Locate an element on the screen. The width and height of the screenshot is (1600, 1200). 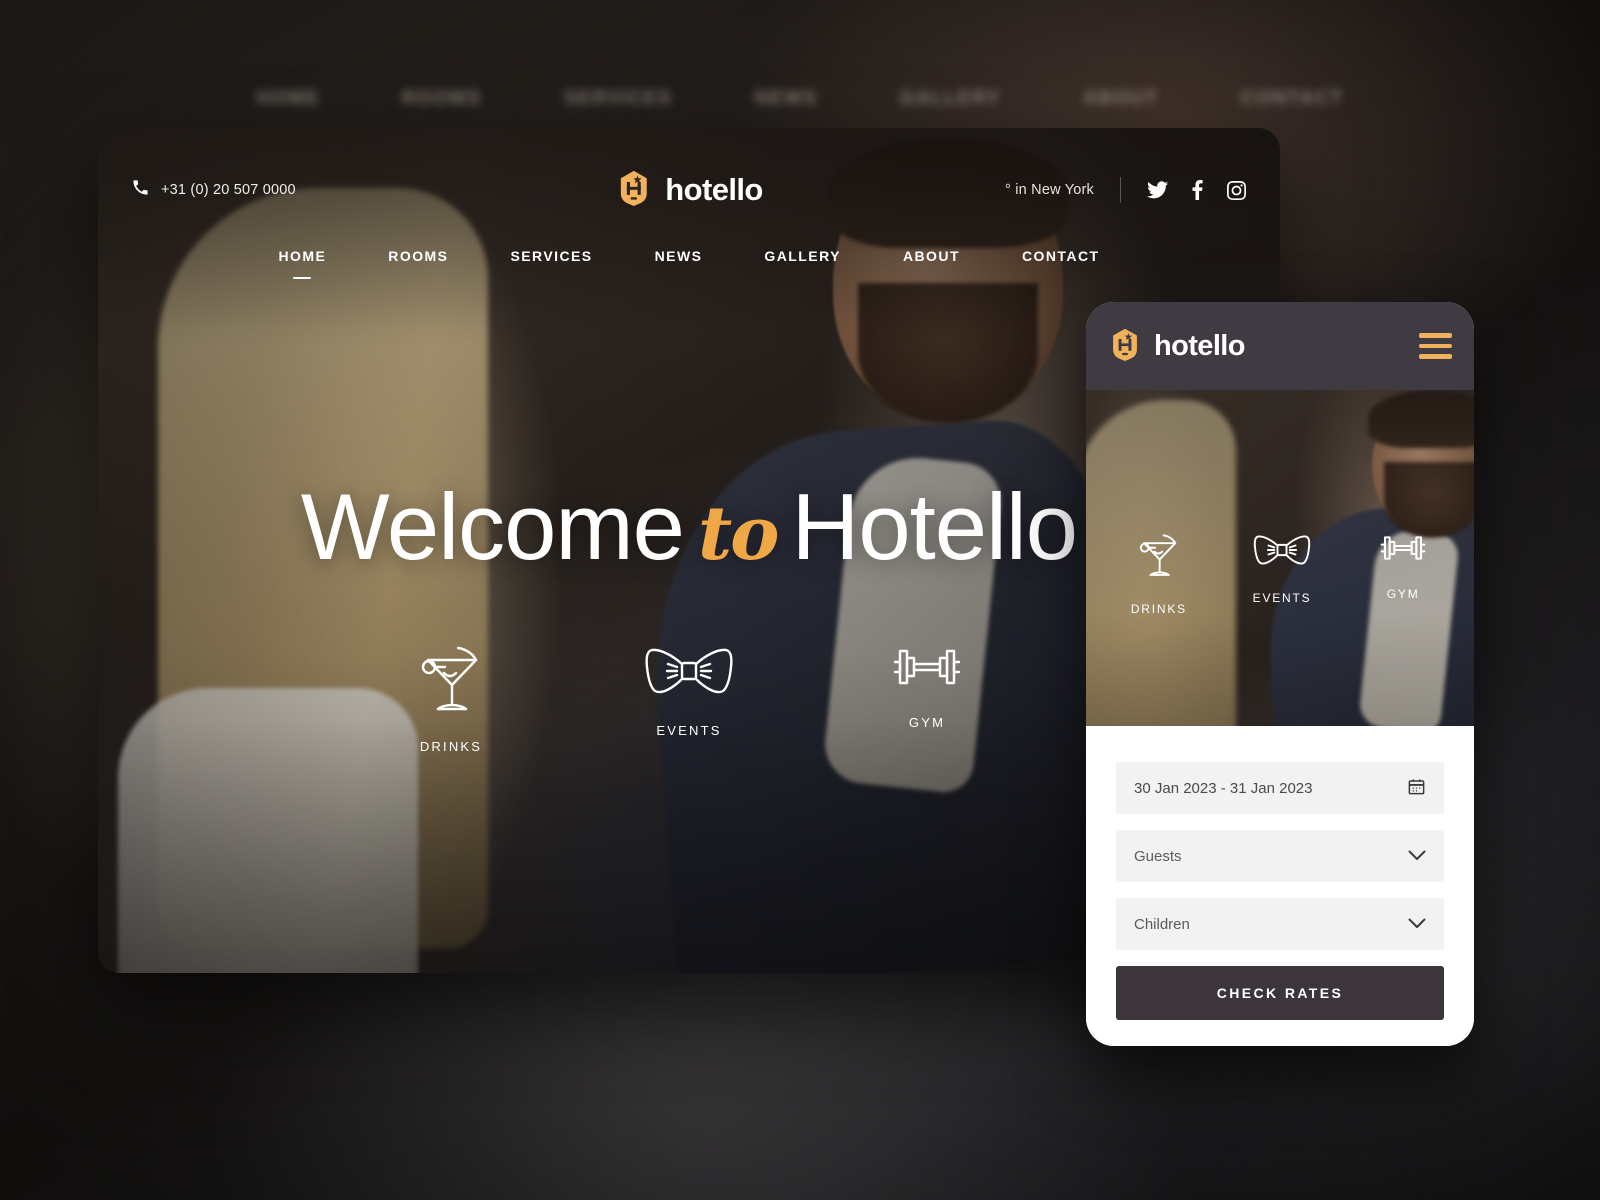
children-placeholder: Children is located at coordinates (1162, 924).